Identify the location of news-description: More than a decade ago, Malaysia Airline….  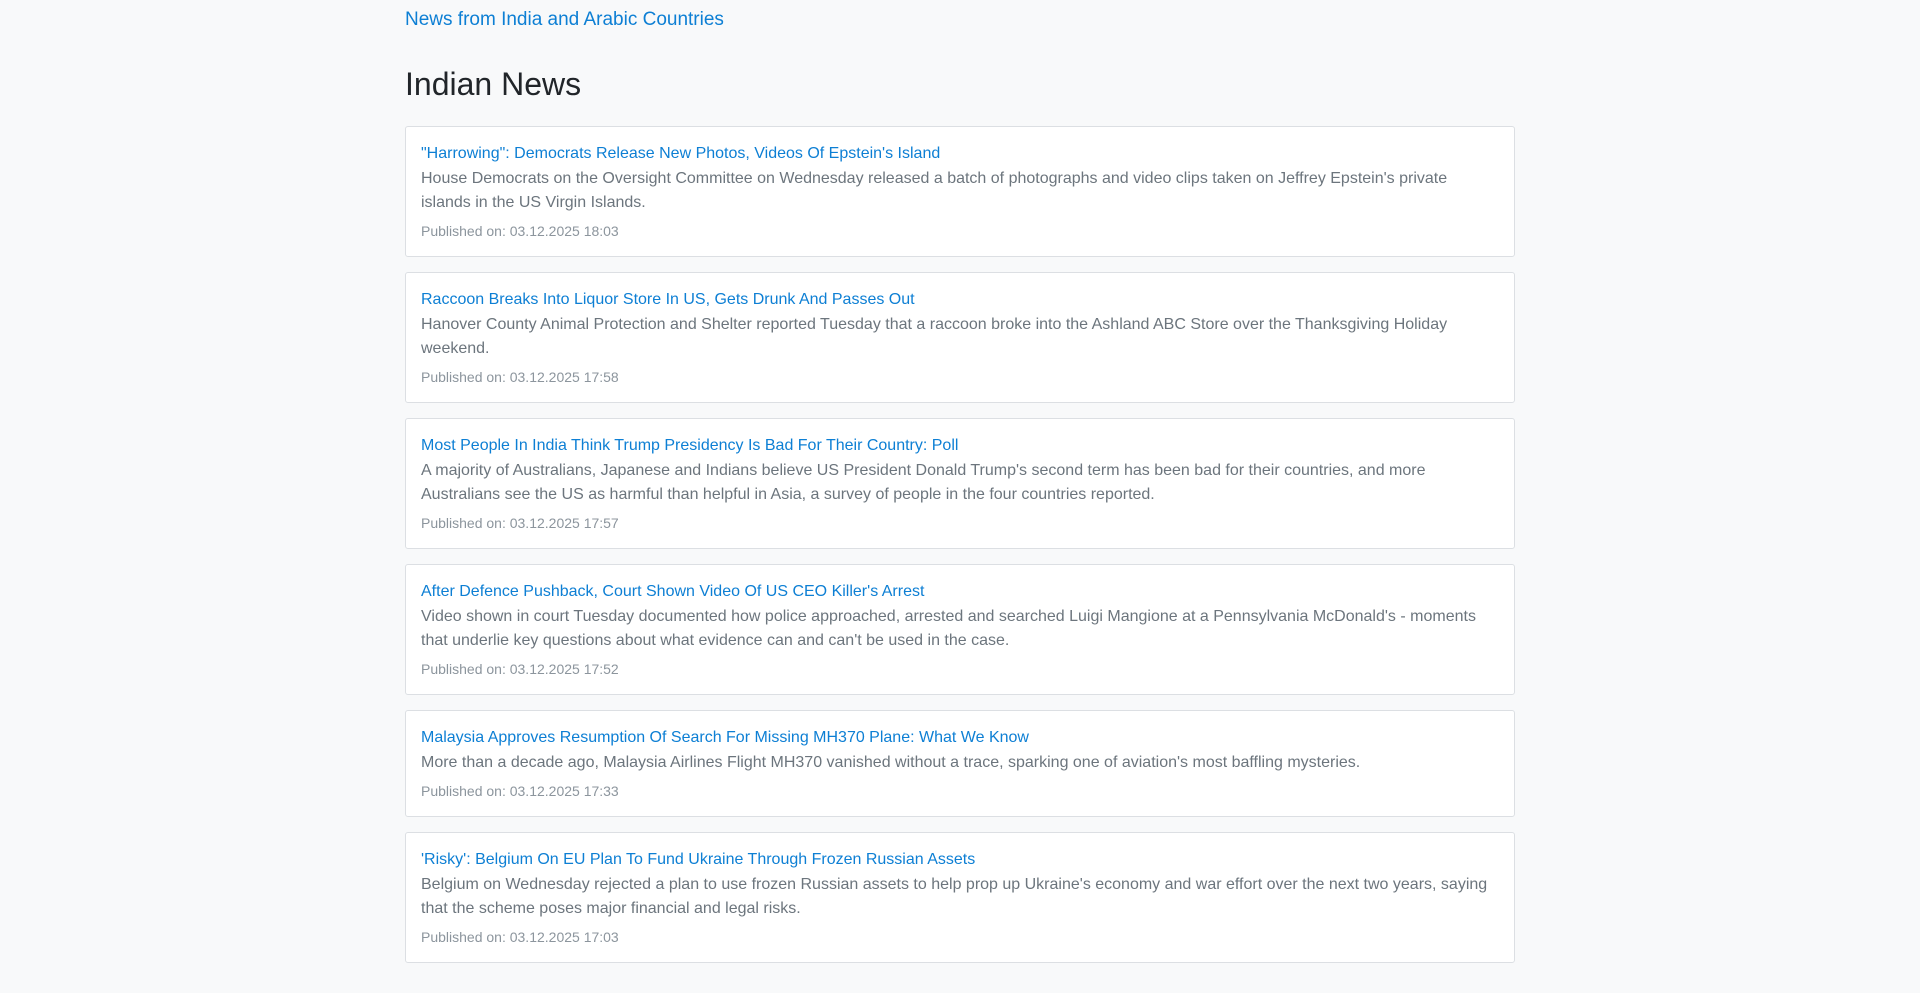
(891, 762).